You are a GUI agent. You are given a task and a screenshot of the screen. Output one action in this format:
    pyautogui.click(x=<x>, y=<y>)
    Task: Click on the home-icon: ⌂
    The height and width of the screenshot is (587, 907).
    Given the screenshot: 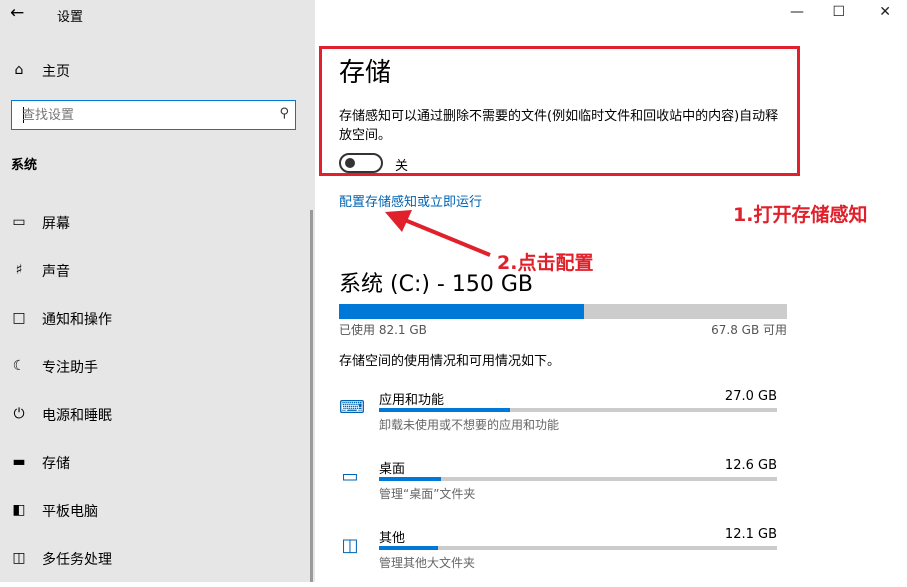 What is the action you would take?
    pyautogui.click(x=19, y=70)
    